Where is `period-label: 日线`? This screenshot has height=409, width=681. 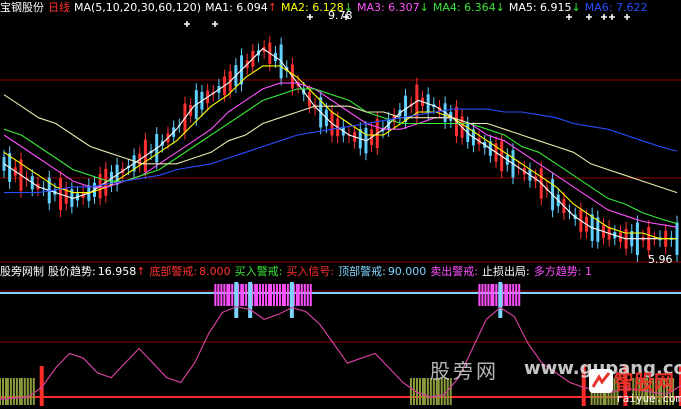
period-label: 日线 is located at coordinates (59, 7).